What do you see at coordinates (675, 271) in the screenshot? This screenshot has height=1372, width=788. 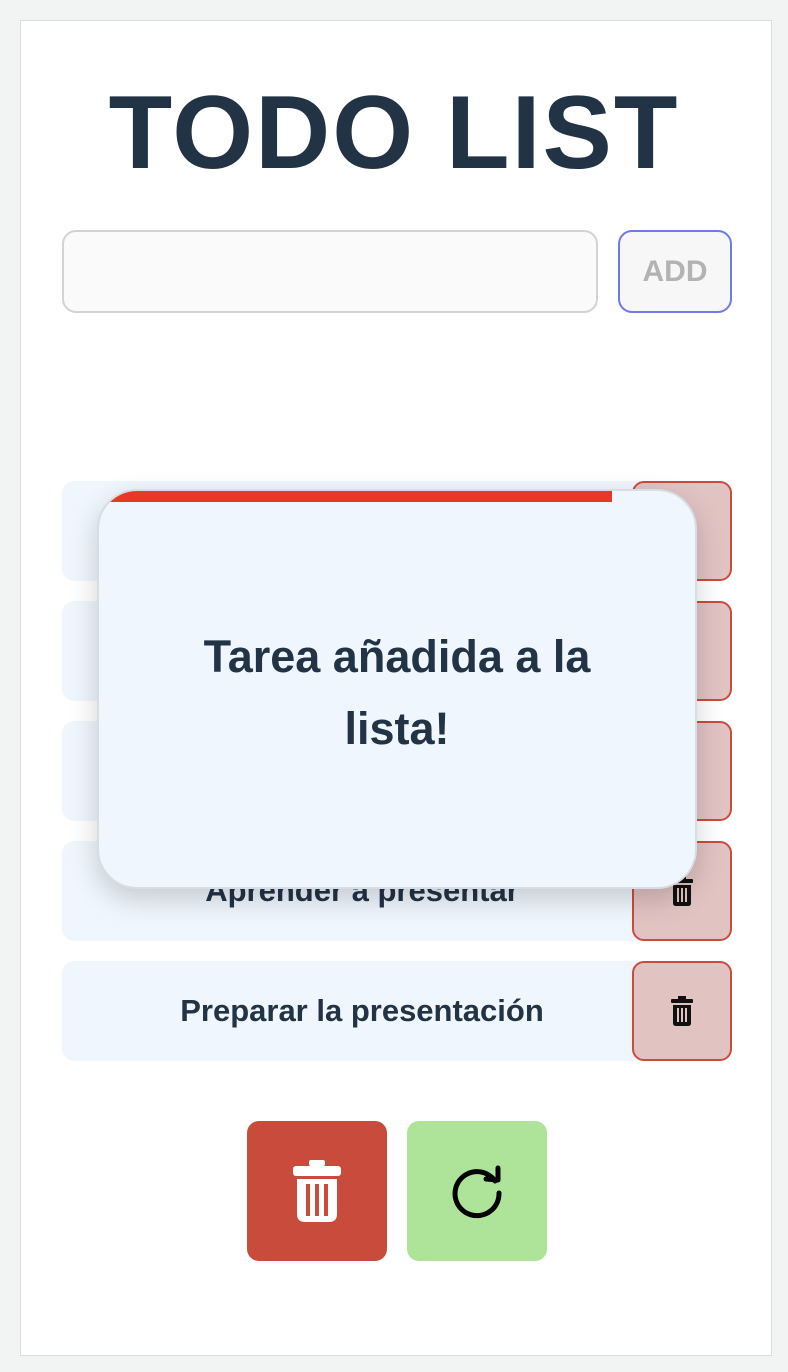 I see `add-button: ADD` at bounding box center [675, 271].